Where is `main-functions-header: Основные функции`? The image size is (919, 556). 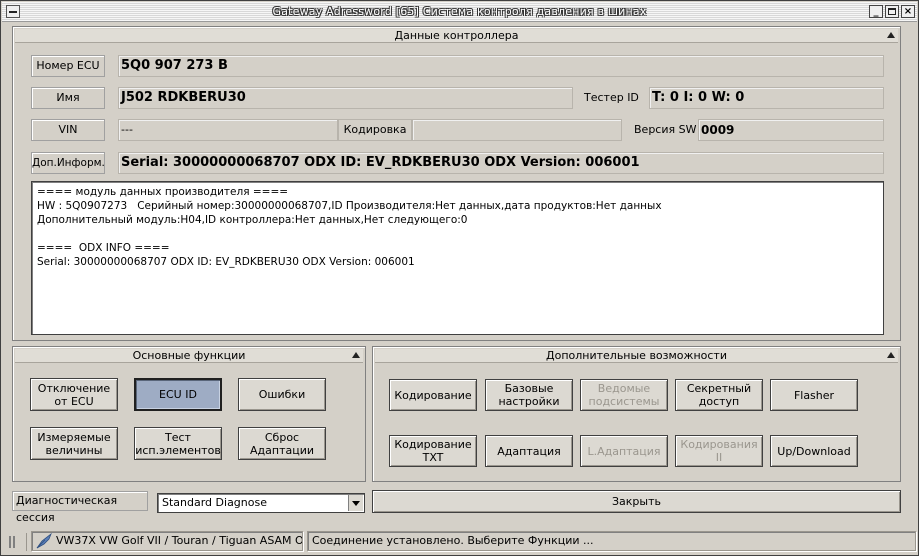 main-functions-header: Основные функции is located at coordinates (189, 356).